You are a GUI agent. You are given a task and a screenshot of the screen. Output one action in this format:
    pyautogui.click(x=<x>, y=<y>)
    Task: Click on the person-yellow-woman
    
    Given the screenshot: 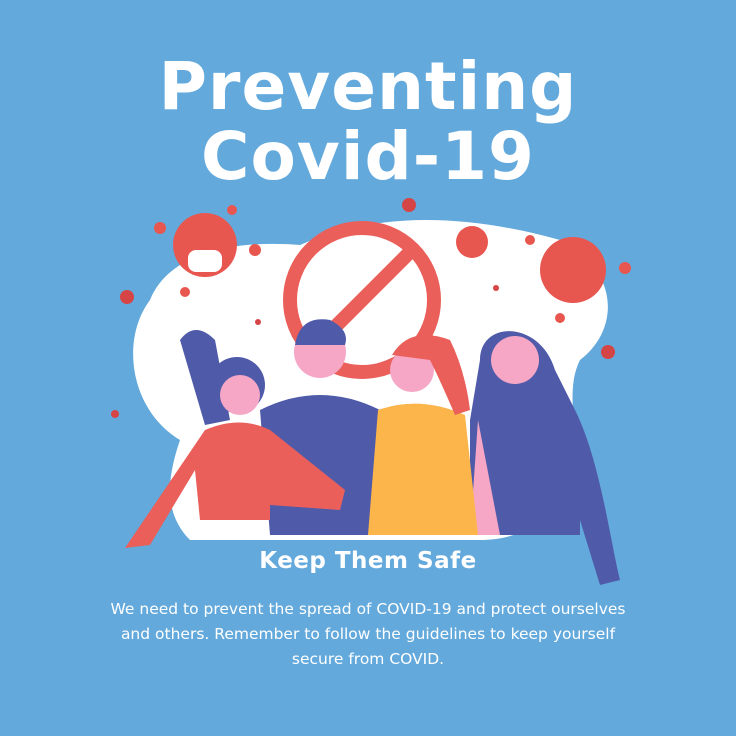 What is the action you would take?
    pyautogui.click(x=423, y=469)
    